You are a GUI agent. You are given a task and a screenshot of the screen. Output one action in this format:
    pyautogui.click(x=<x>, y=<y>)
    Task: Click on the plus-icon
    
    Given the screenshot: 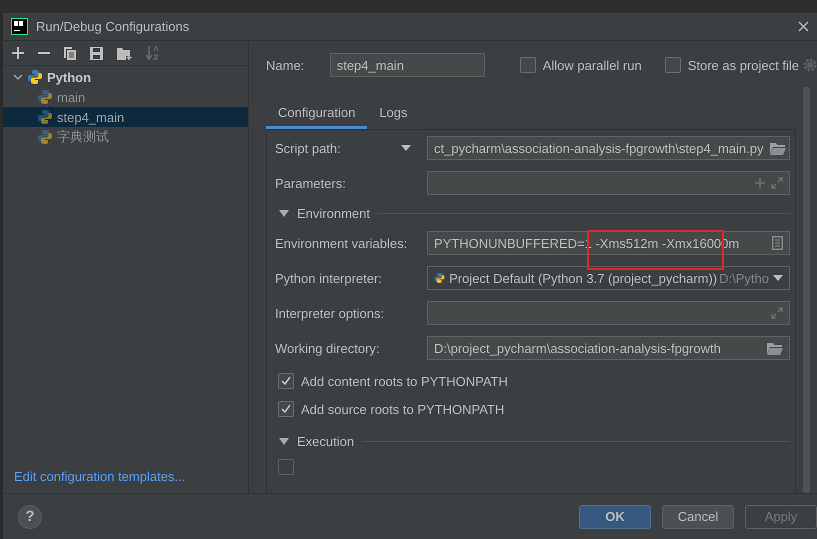 What is the action you would take?
    pyautogui.click(x=760, y=183)
    